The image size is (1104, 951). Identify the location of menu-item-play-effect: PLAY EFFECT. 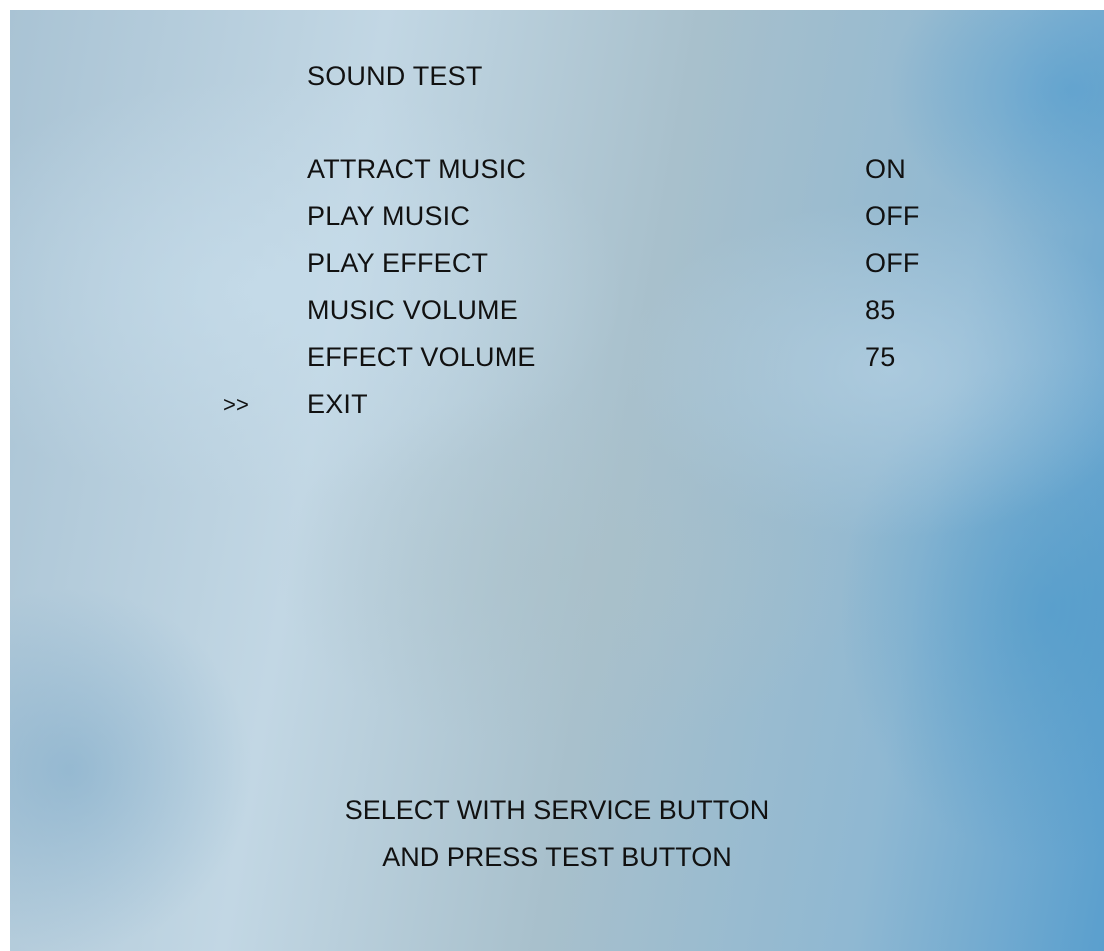
(397, 263).